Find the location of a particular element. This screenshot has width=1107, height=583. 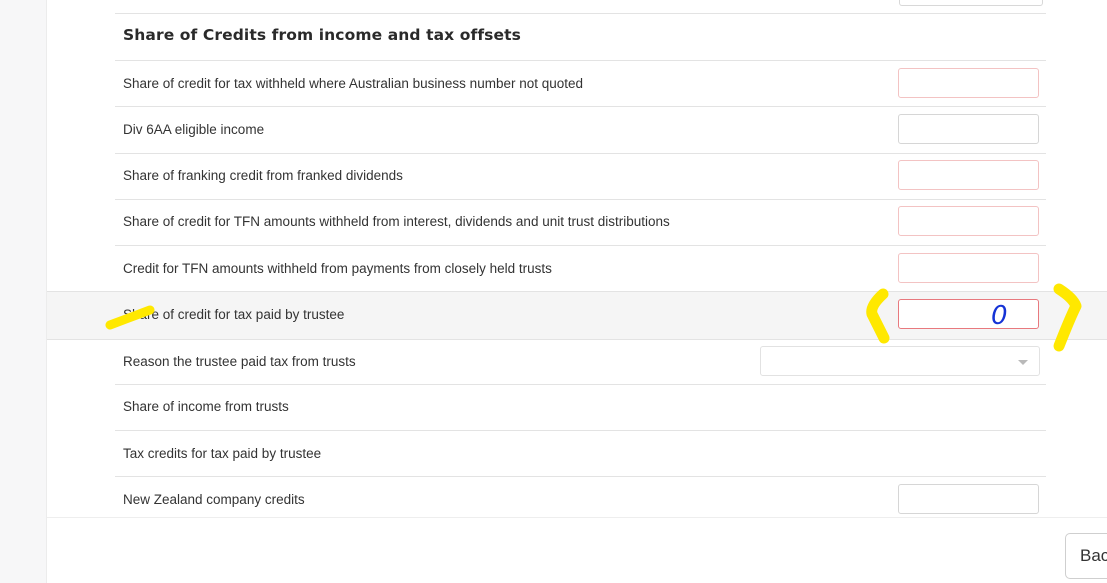

row-label: Div 6AA eligible income is located at coordinates (194, 129).